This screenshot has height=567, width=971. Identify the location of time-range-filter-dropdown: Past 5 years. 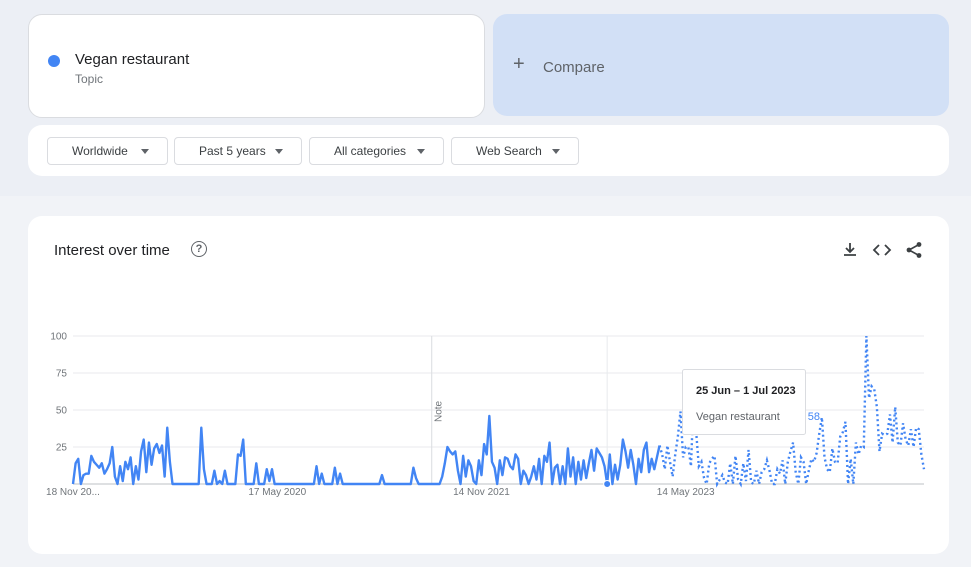
(238, 151).